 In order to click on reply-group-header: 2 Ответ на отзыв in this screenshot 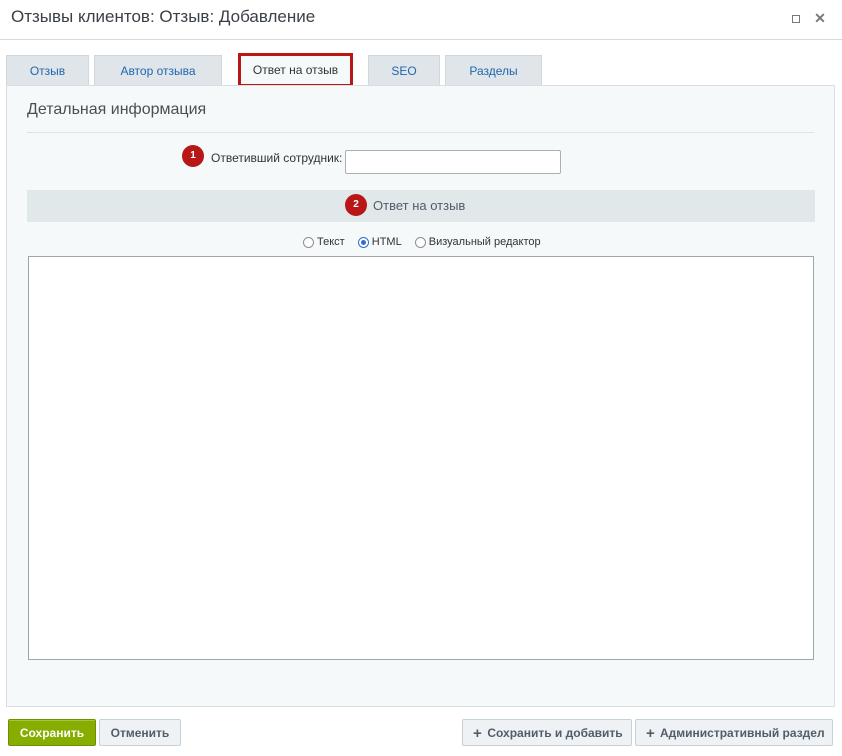, I will do `click(421, 206)`.